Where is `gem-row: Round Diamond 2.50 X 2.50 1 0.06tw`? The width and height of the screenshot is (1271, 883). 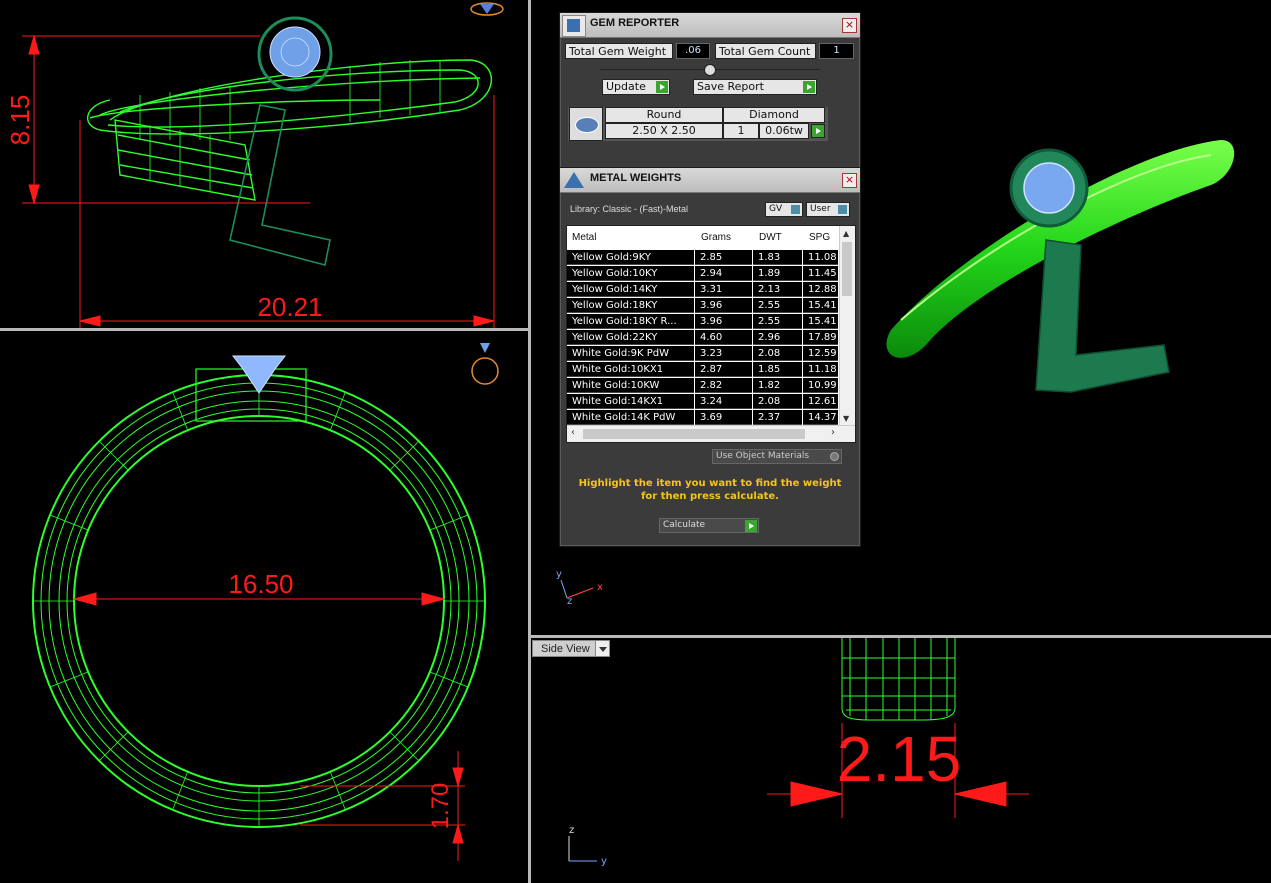
gem-row: Round Diamond 2.50 X 2.50 1 0.06tw is located at coordinates (698, 124).